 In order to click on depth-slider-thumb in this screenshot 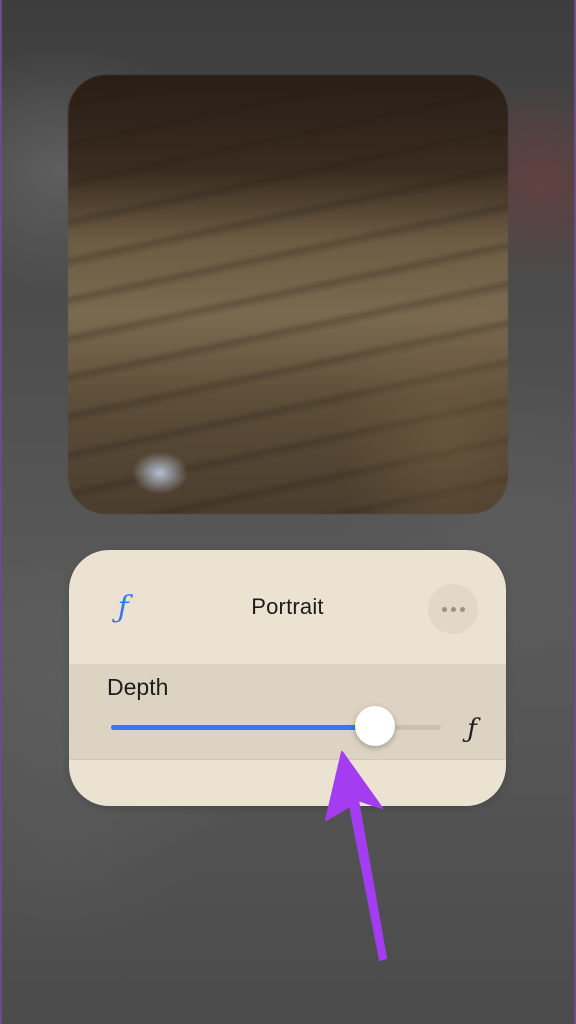, I will do `click(375, 726)`.